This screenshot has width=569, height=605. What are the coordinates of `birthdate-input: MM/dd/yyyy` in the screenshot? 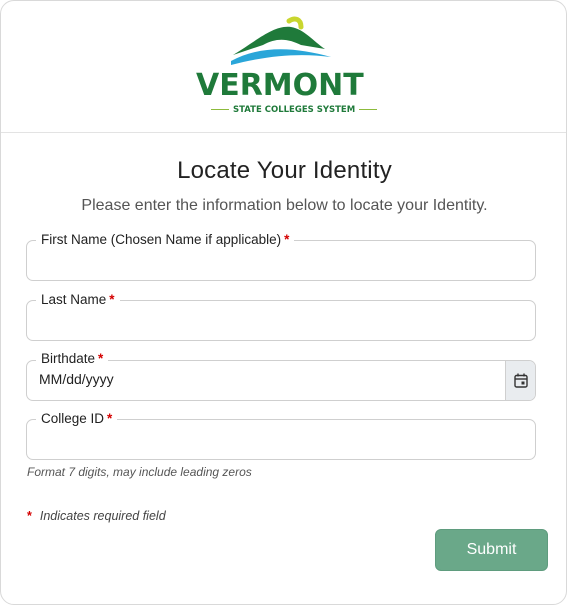 It's located at (76, 379).